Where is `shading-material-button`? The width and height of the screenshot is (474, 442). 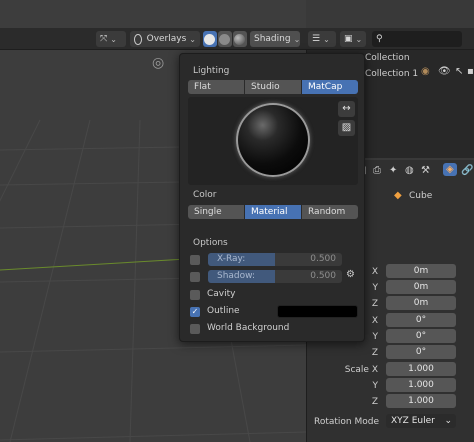
shading-material-button is located at coordinates (240, 39).